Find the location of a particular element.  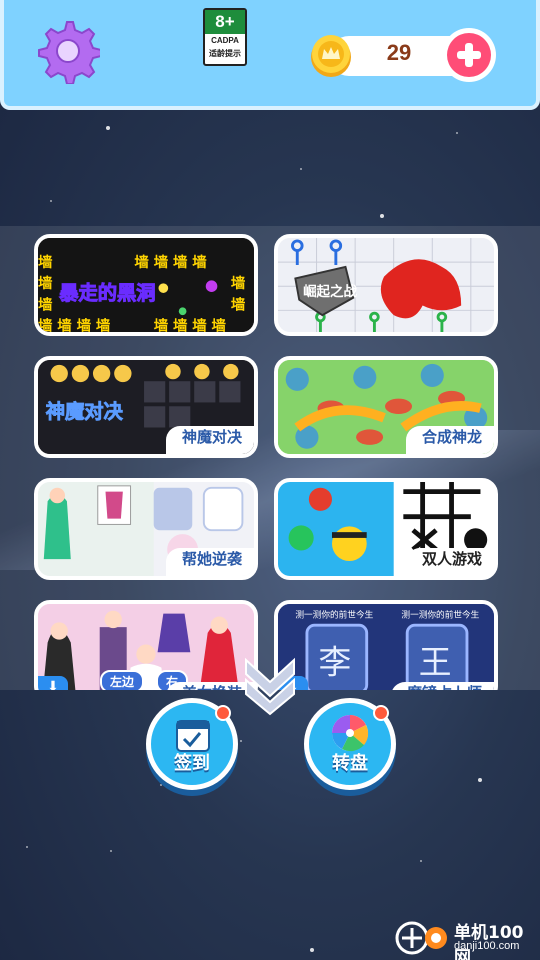

checkin-button: 签到 is located at coordinates (192, 744).